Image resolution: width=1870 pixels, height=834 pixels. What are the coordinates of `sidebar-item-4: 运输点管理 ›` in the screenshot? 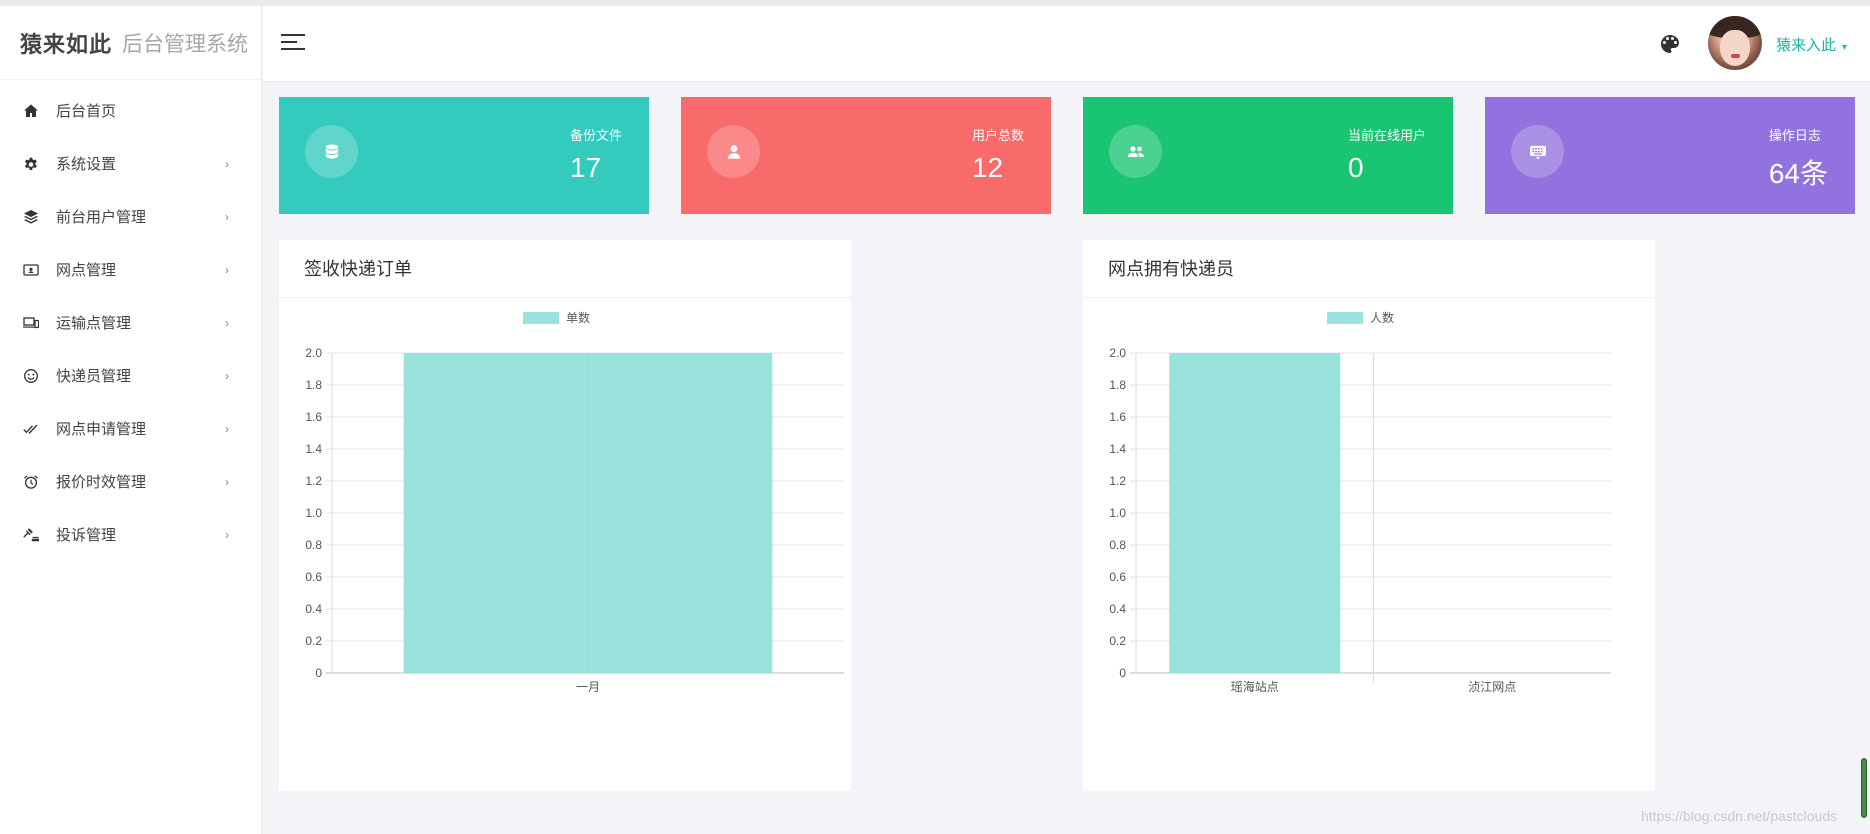 It's located at (130, 322).